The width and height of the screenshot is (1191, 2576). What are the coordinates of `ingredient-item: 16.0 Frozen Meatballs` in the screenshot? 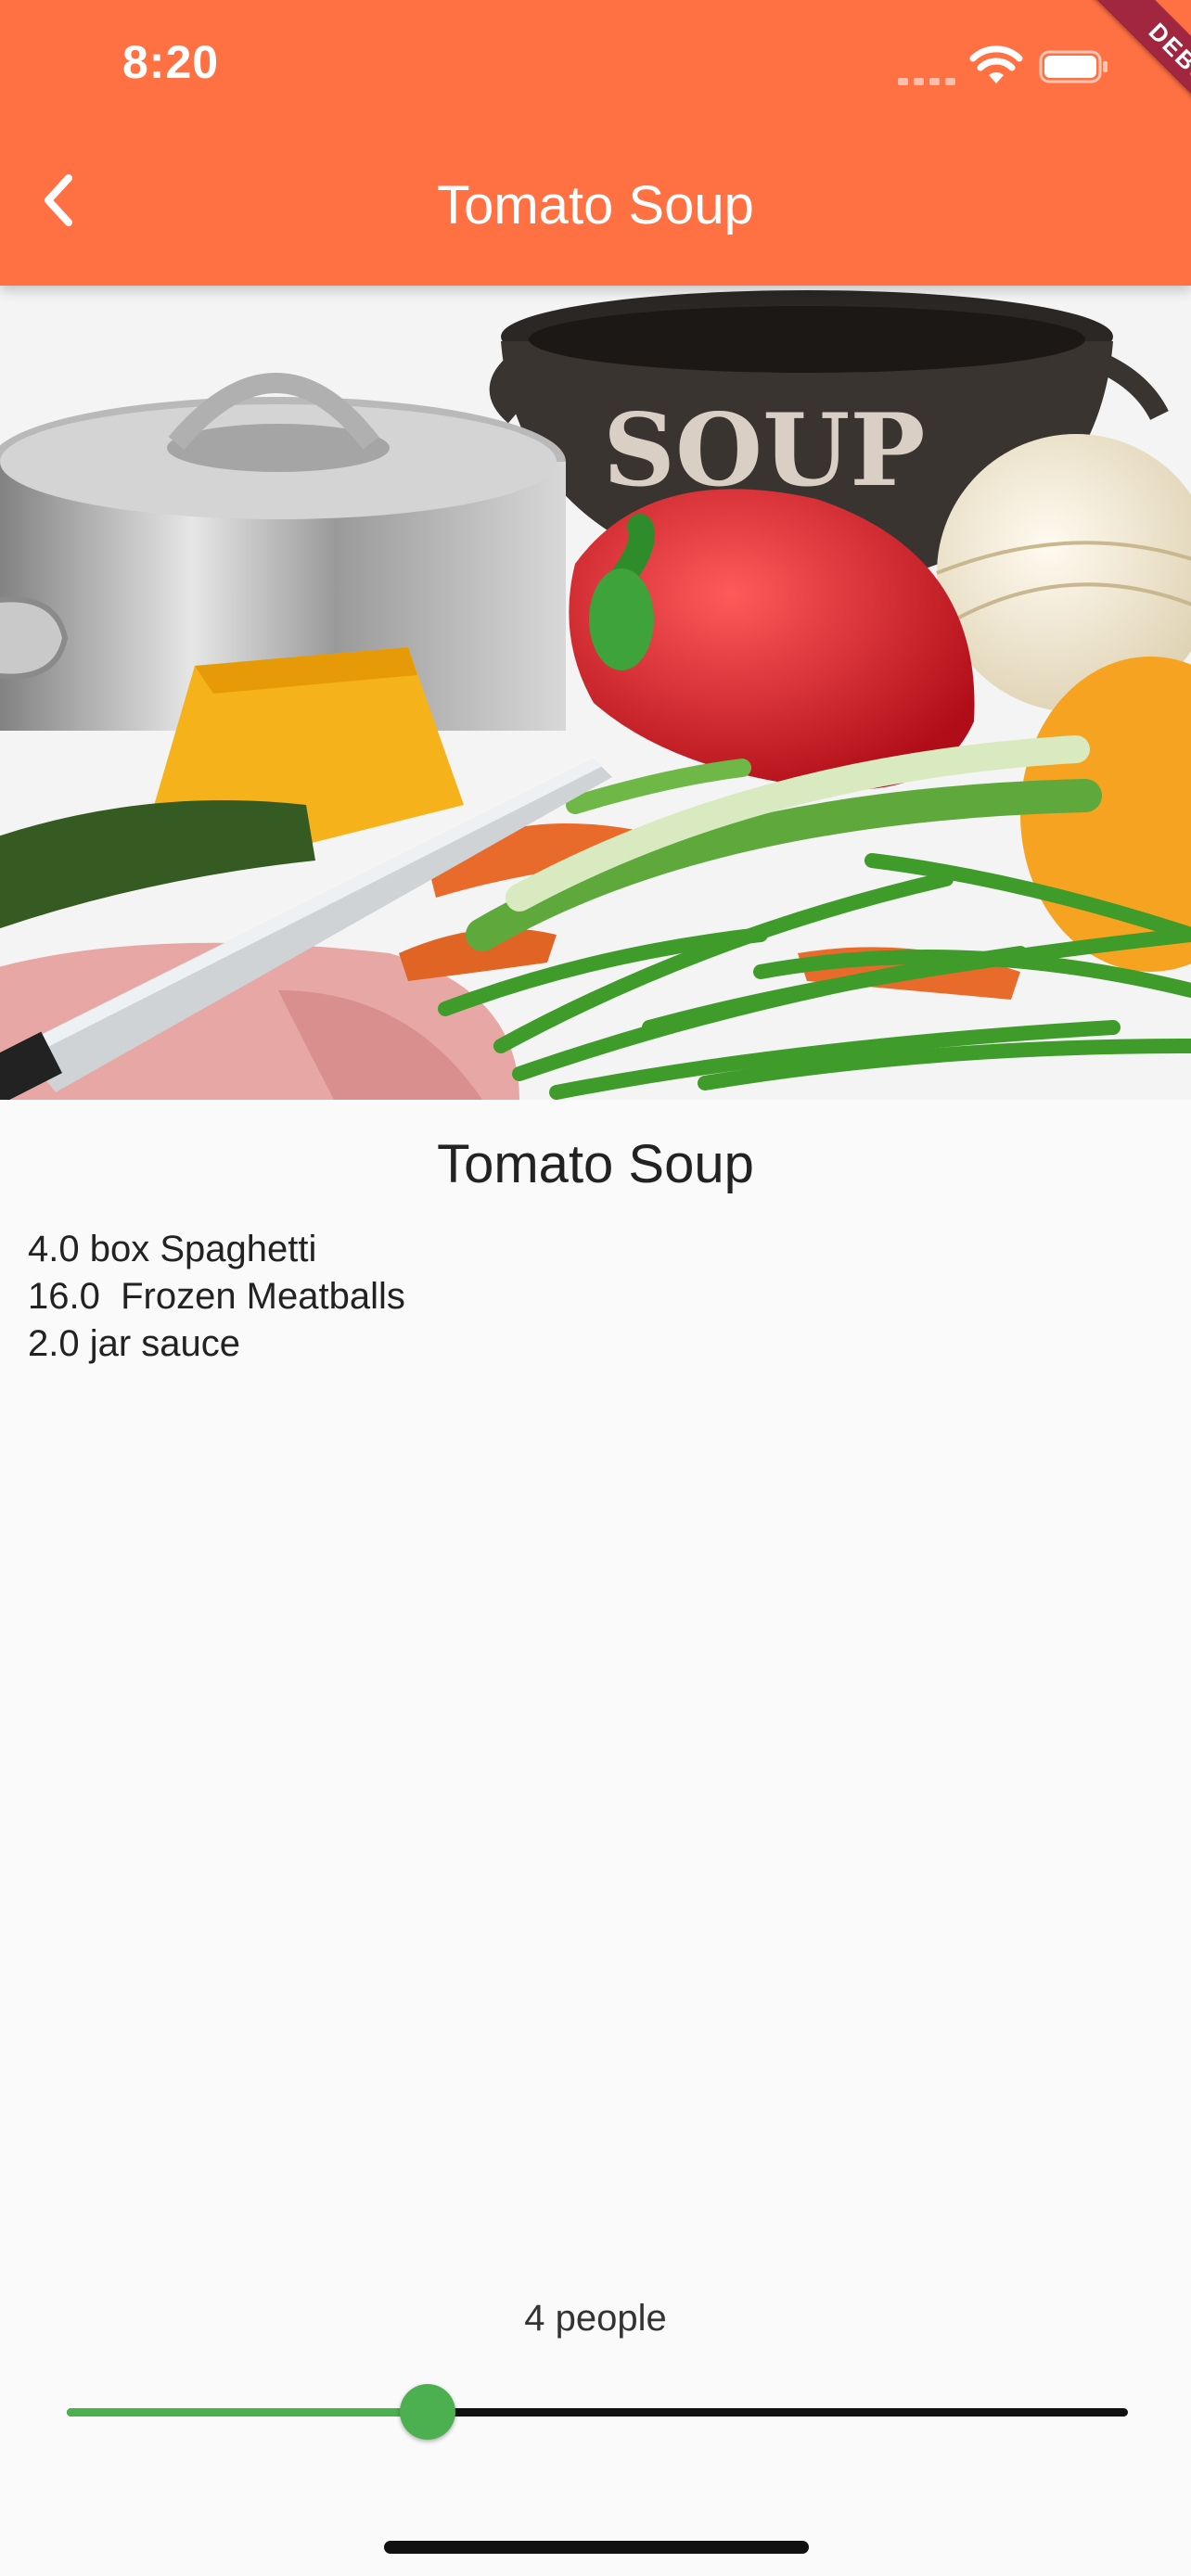 It's located at (216, 1297).